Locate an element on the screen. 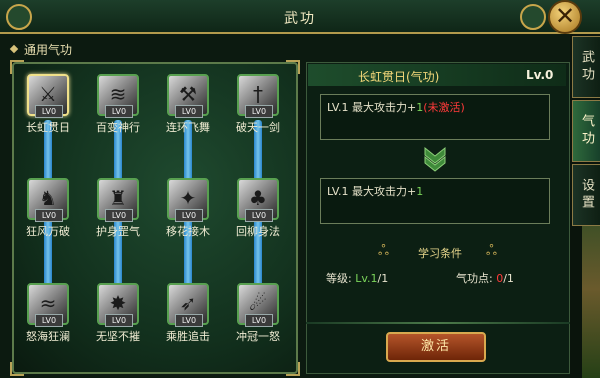  next-effect-box: LV.1 最大攻击力+1 is located at coordinates (435, 201).